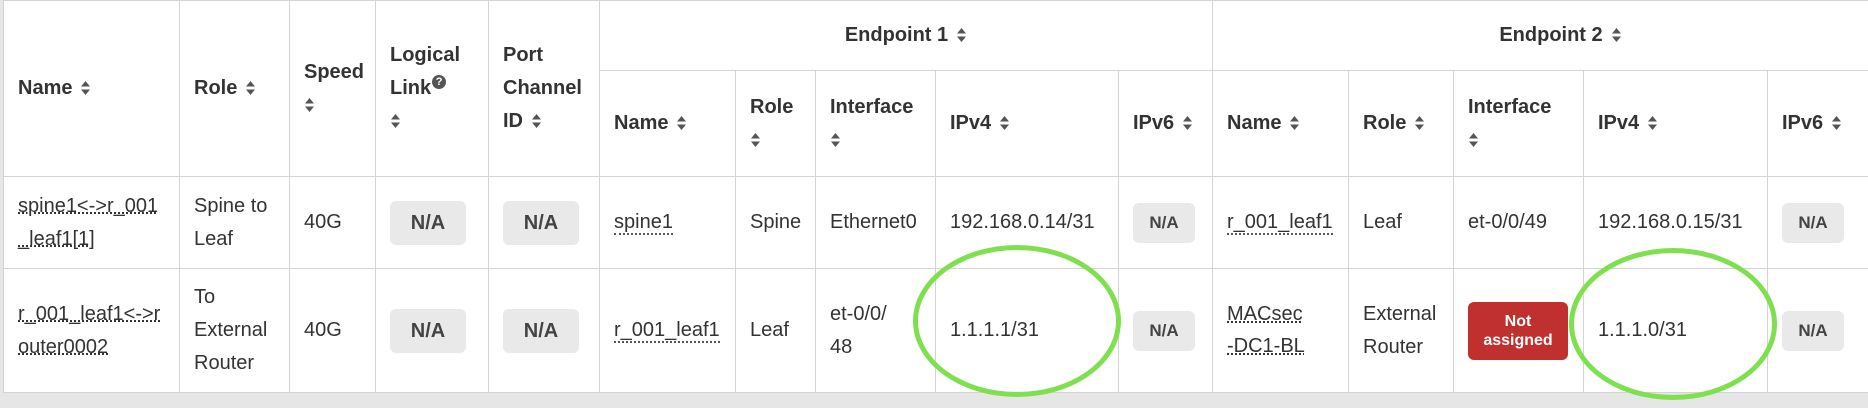 This screenshot has height=408, width=1868. Describe the element at coordinates (1817, 123) in the screenshot. I see `col-header-ep2-ipv6: IPv6` at that location.